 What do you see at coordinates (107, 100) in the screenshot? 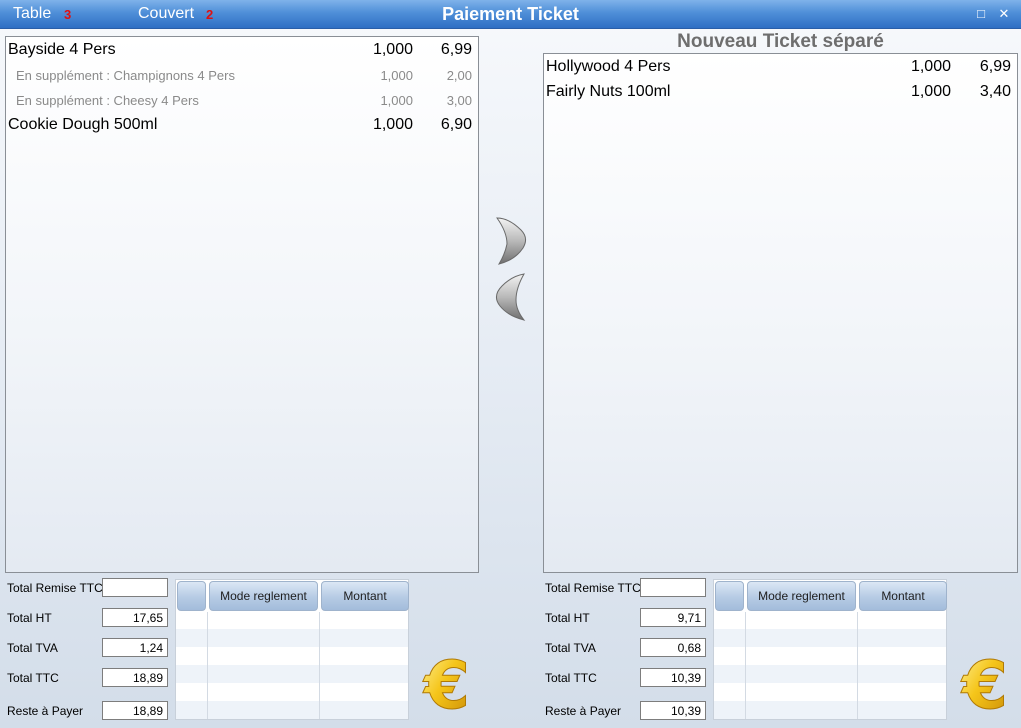
I see `item-name: En supplément : Cheesy 4 Pers` at bounding box center [107, 100].